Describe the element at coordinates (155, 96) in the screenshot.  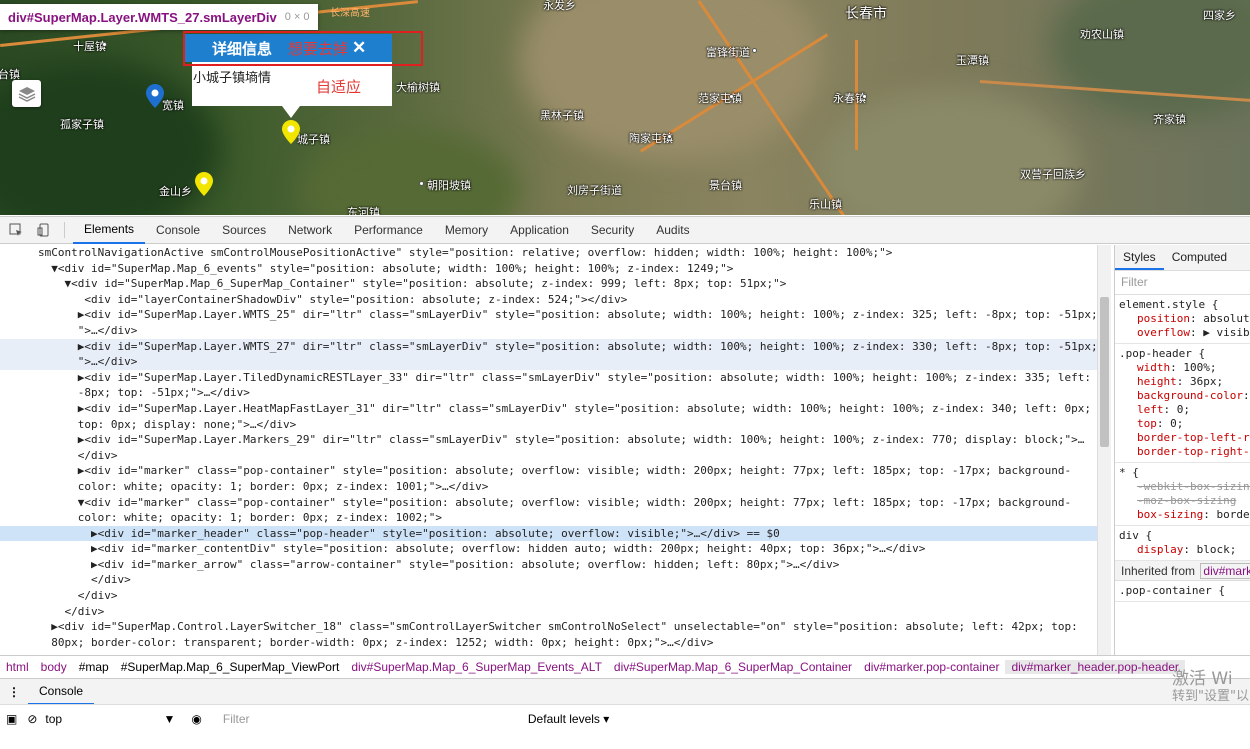
I see `map-marker-blue` at that location.